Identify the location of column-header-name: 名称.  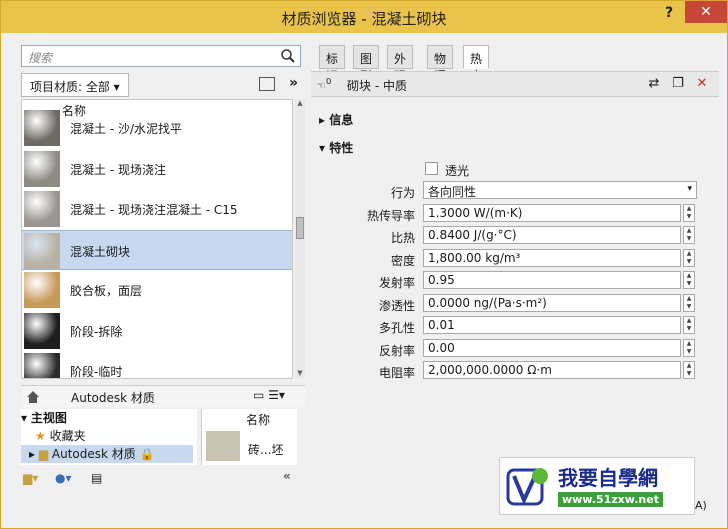
(258, 419).